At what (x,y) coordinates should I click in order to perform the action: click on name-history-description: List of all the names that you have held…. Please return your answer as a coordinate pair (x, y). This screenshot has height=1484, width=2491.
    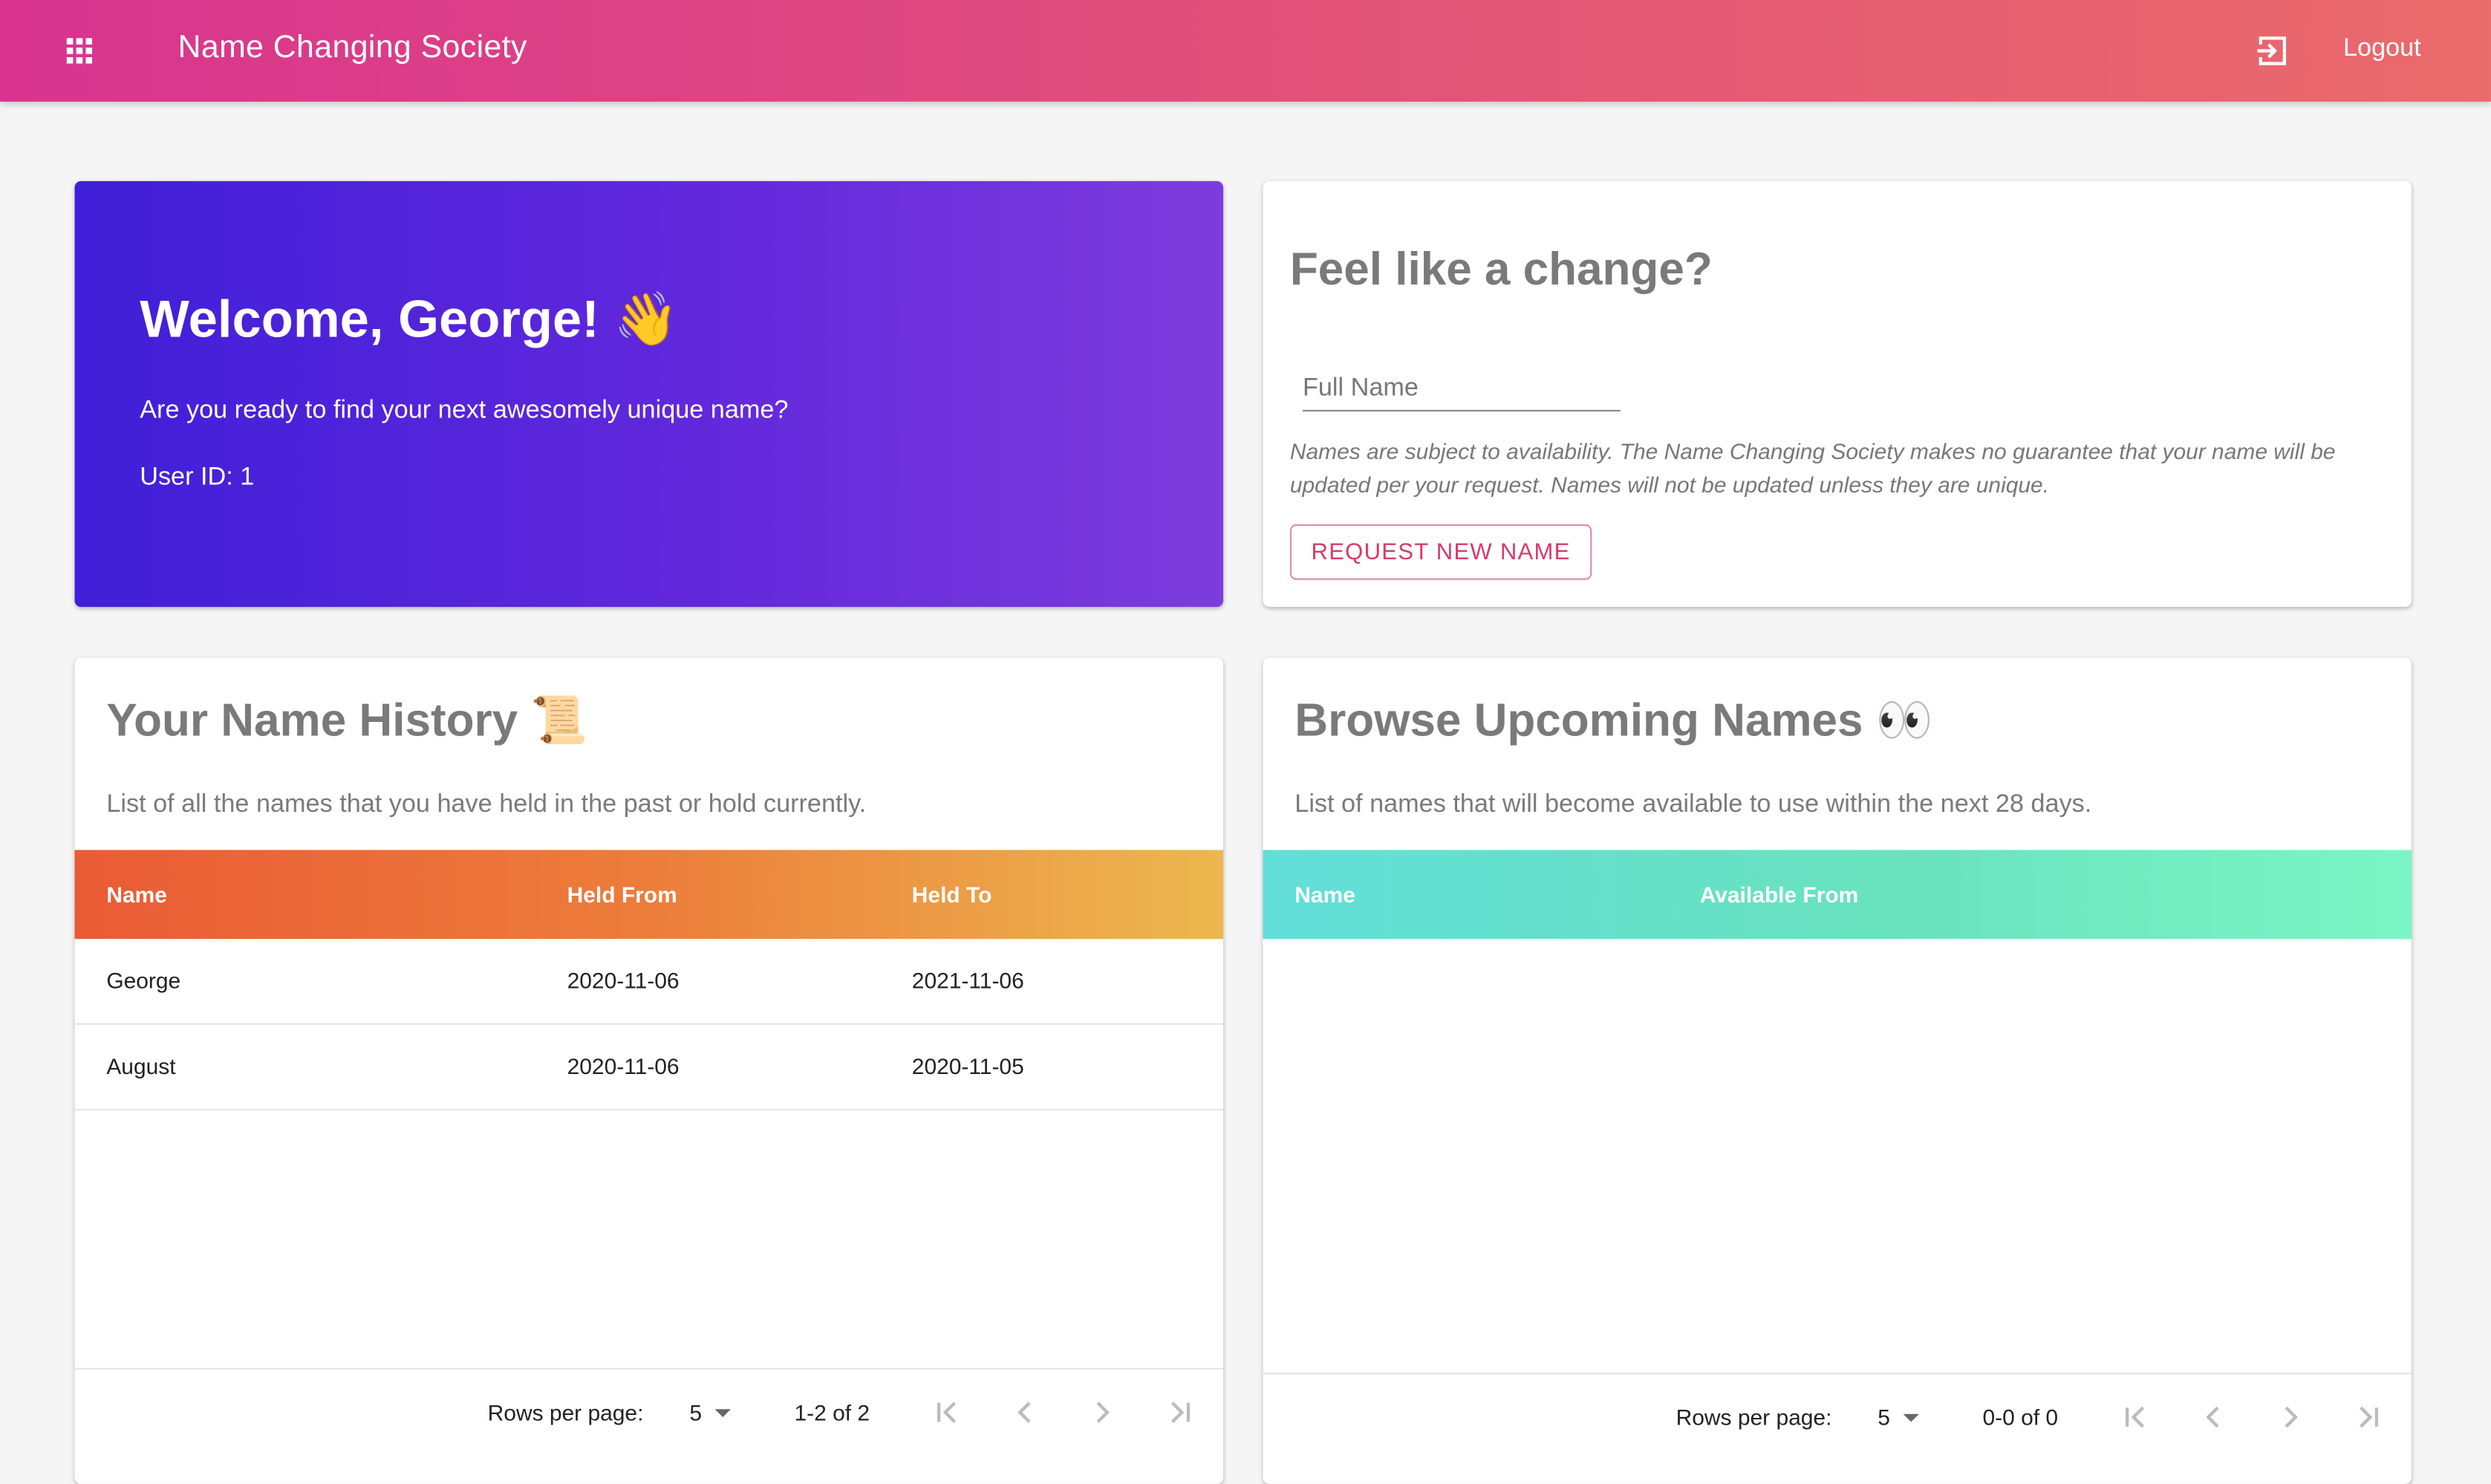
    Looking at the image, I should click on (486, 805).